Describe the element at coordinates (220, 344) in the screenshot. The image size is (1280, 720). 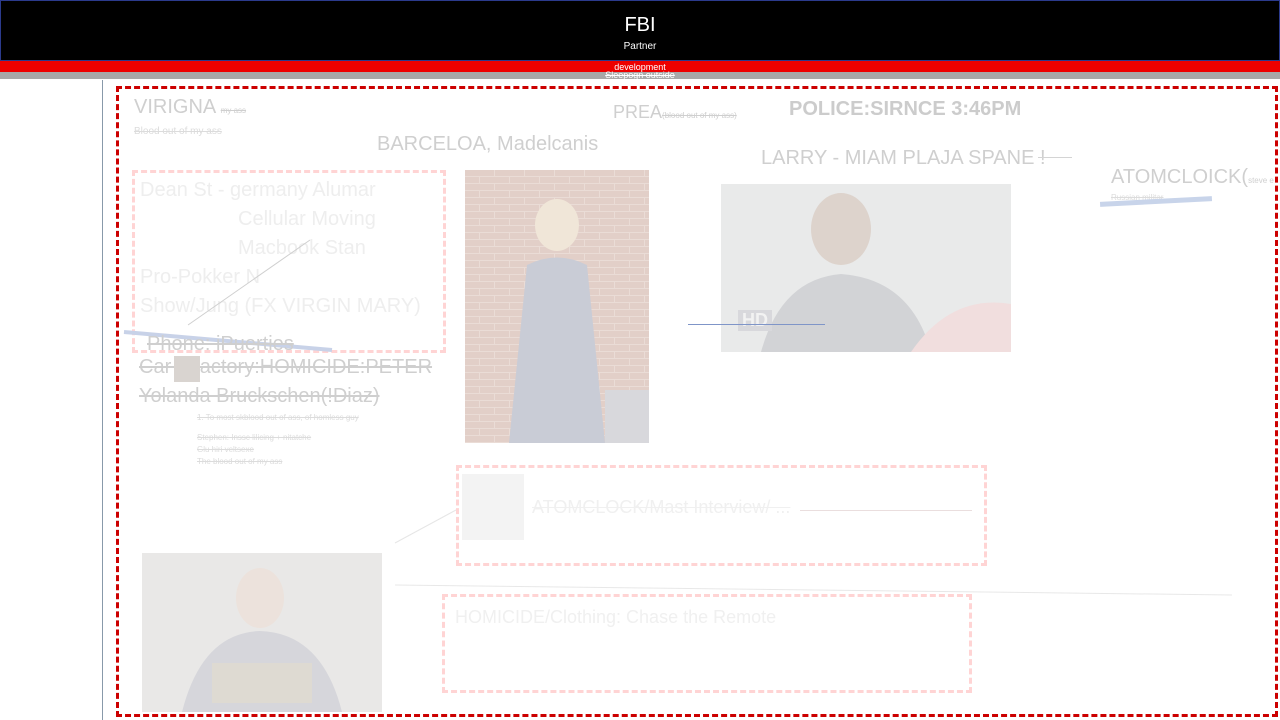
I see `phone-label: Phone: iPuerties` at that location.